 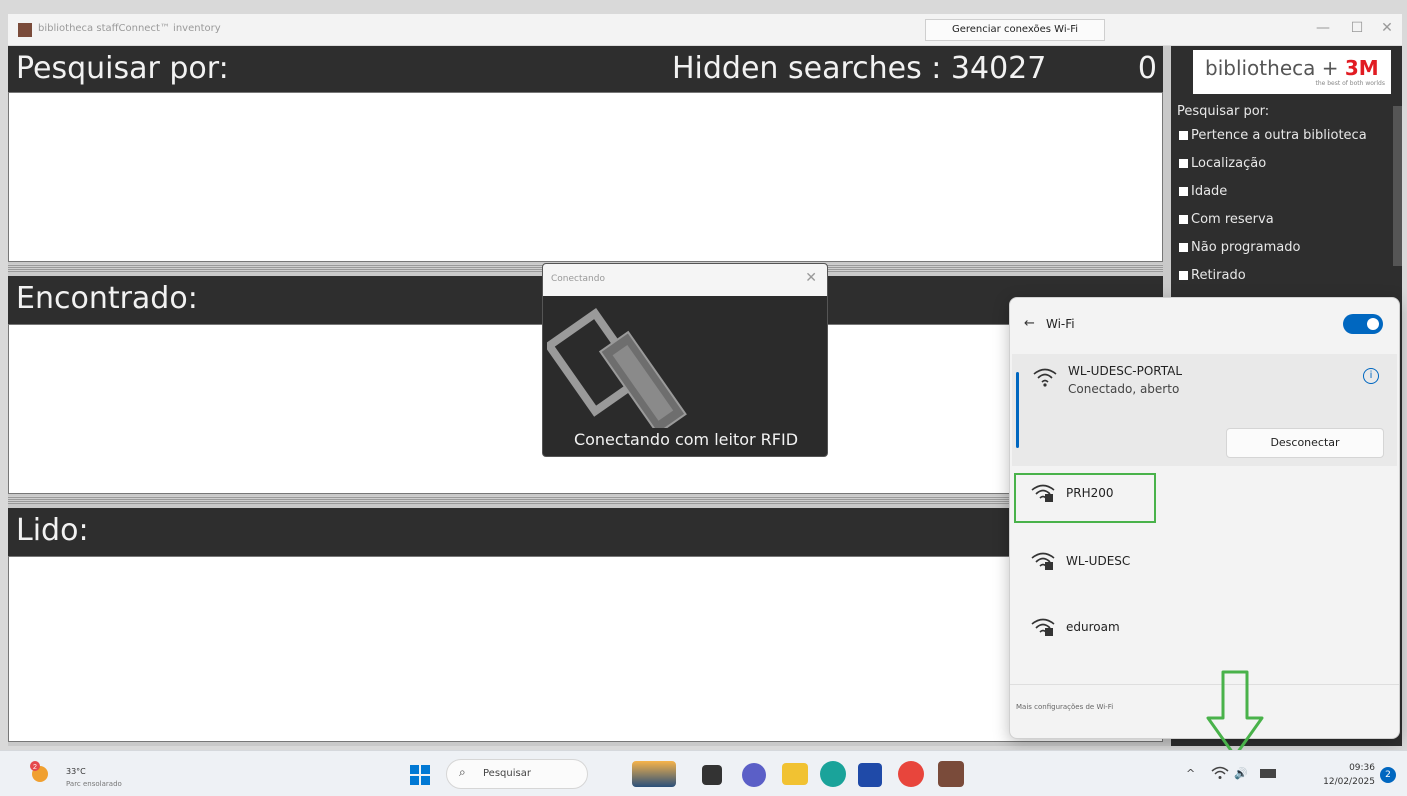 What do you see at coordinates (129, 28) in the screenshot?
I see `window-title: bibliotheca staffConnect™ inventory` at bounding box center [129, 28].